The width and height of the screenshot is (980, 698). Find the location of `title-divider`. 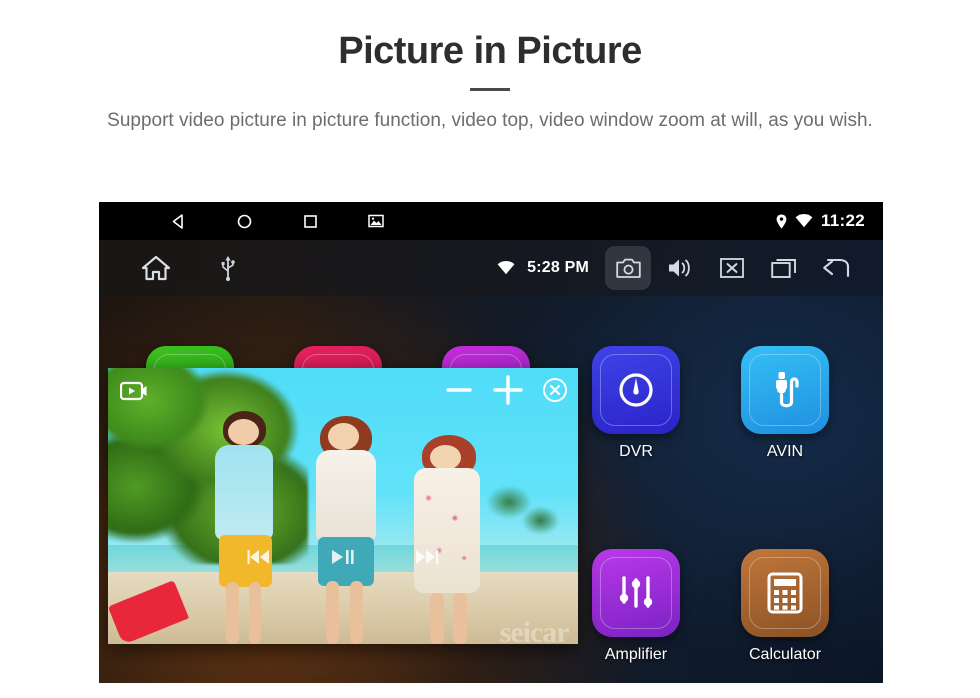

title-divider is located at coordinates (490, 89).